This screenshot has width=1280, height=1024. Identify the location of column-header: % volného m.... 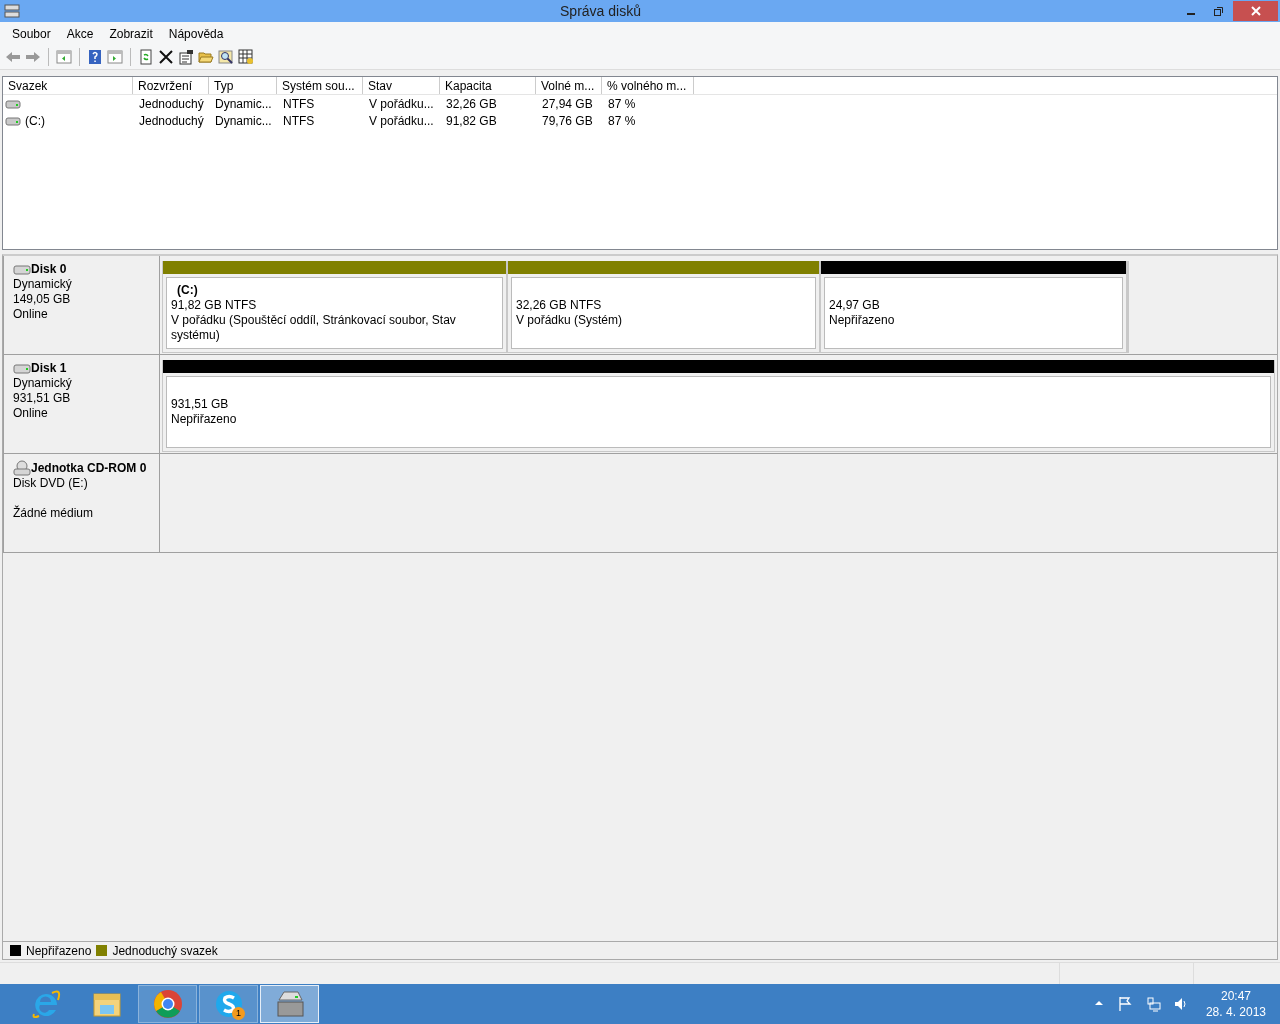
(648, 85).